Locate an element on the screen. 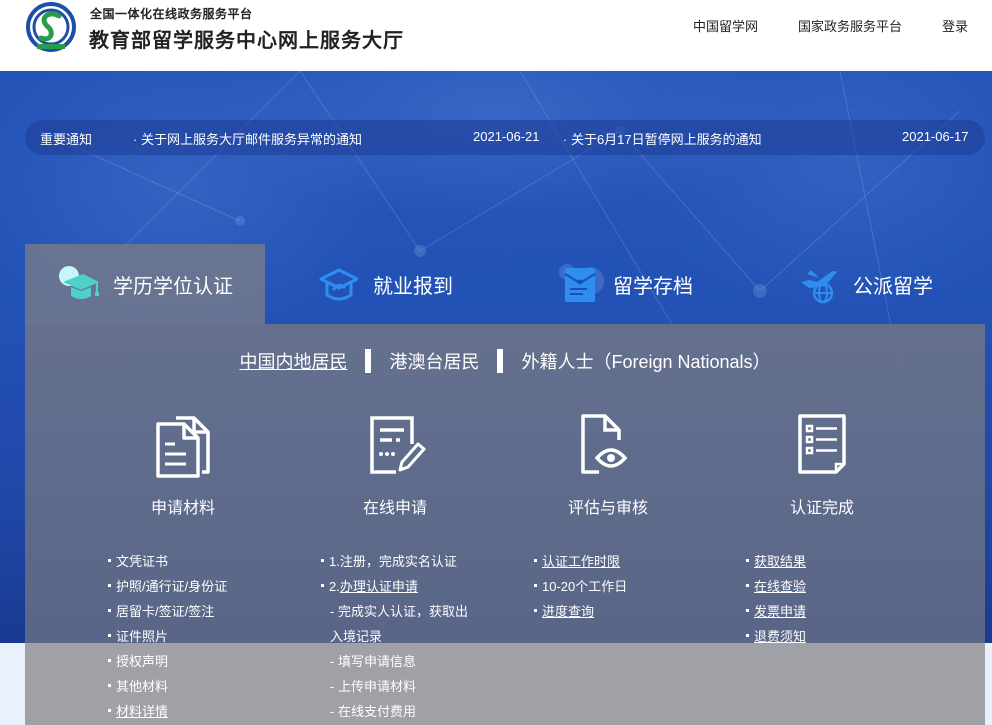 The width and height of the screenshot is (992, 725). list-item: 获取结果 is located at coordinates (776, 564).